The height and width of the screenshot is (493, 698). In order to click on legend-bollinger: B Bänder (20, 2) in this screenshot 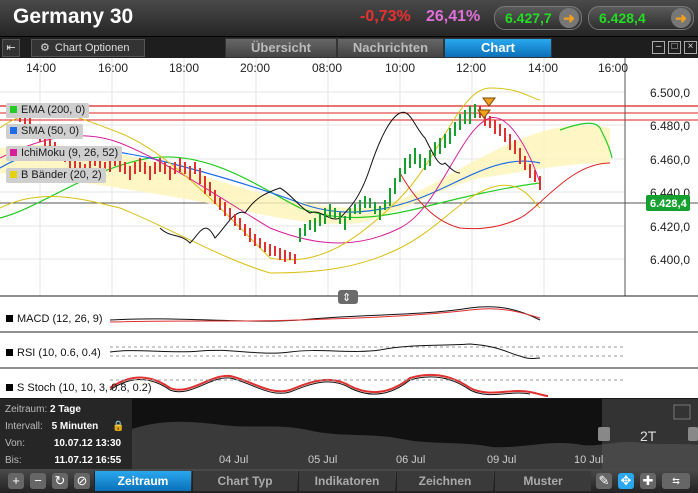, I will do `click(56, 175)`.